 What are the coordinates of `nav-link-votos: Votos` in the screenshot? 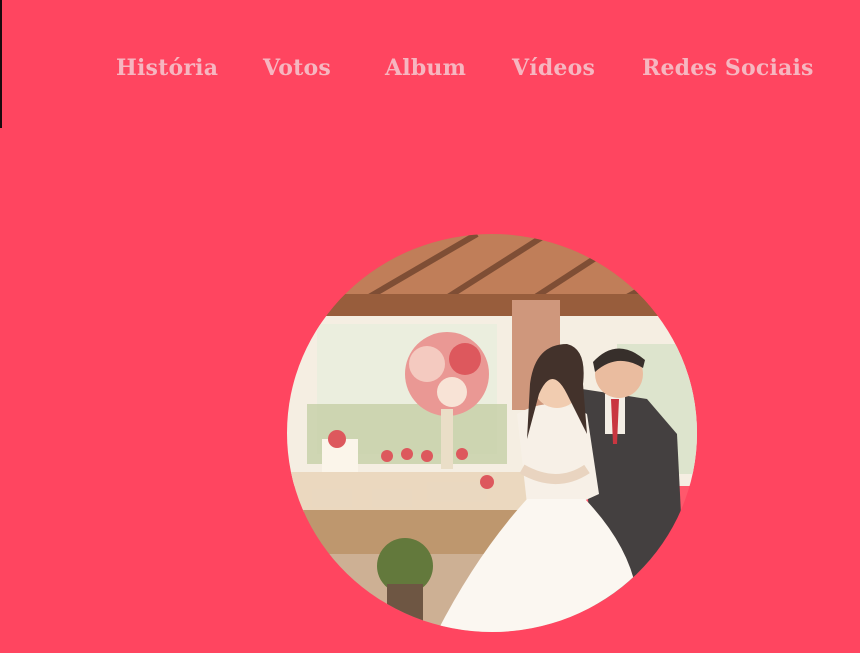 It's located at (297, 68).